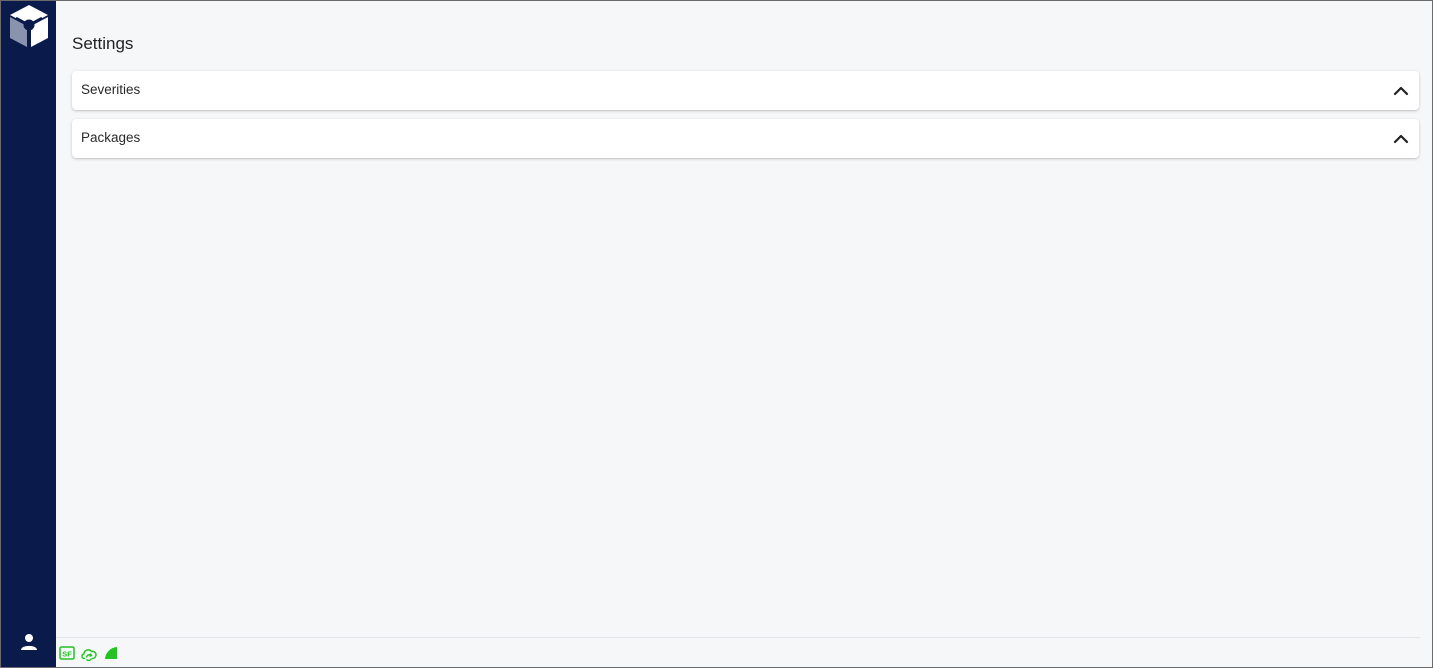 This screenshot has width=1433, height=668. What do you see at coordinates (29, 642) in the screenshot?
I see `user-icon` at bounding box center [29, 642].